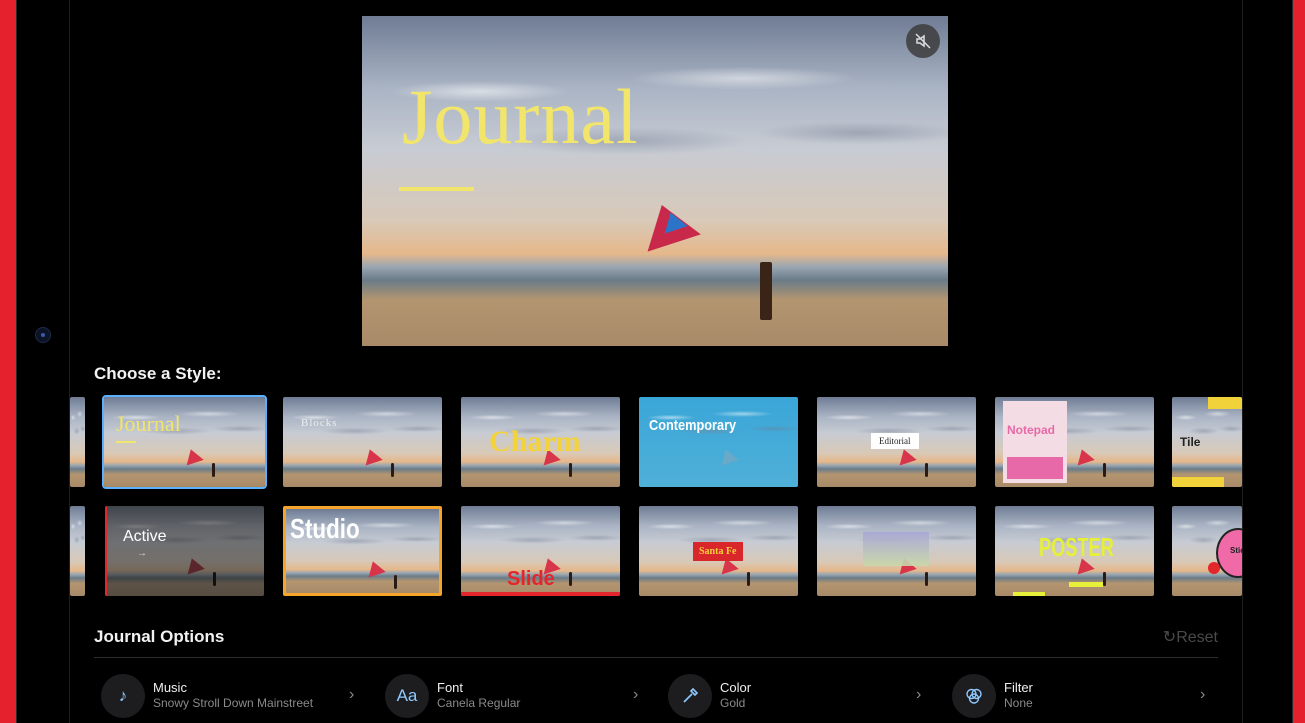 The image size is (1305, 723). I want to click on mute-button, so click(923, 41).